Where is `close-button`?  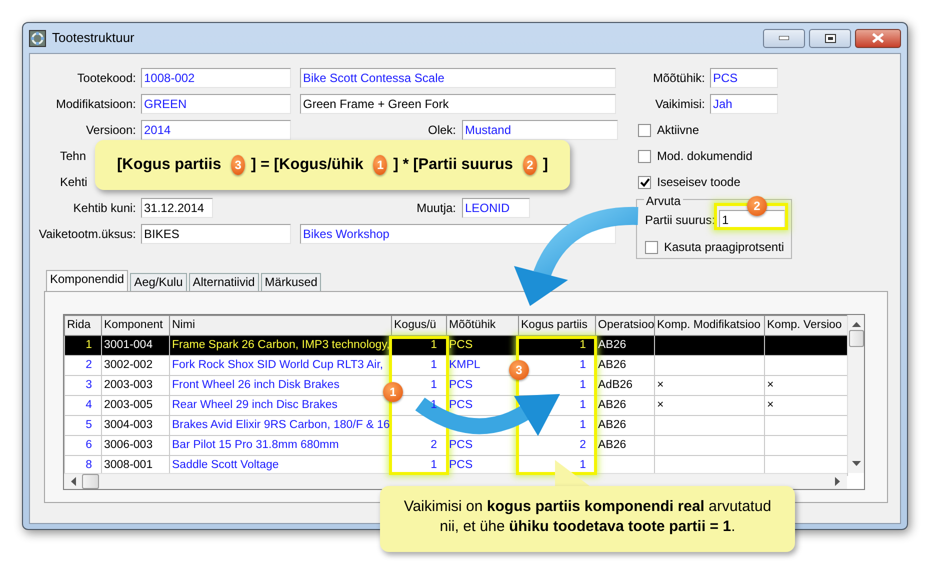 close-button is located at coordinates (878, 38).